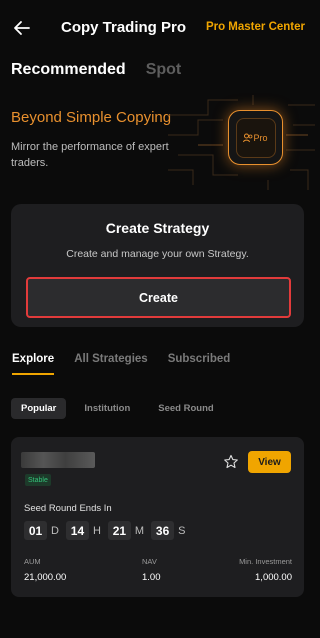 This screenshot has width=320, height=638. What do you see at coordinates (58, 460) in the screenshot?
I see `redacted-strategy-name` at bounding box center [58, 460].